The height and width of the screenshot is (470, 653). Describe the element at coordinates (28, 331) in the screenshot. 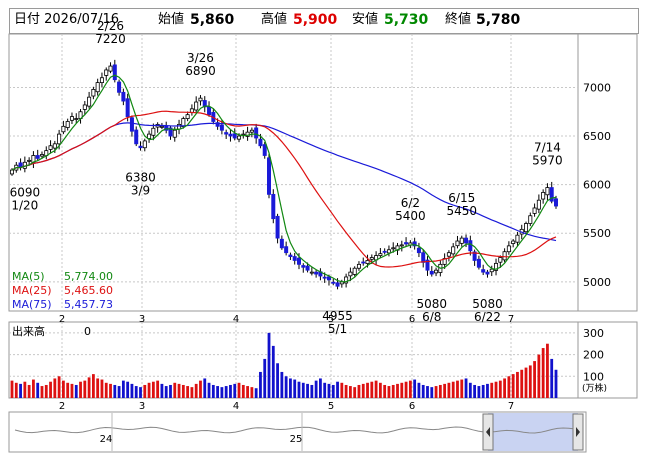

I see `volume-title: 出来高` at that location.